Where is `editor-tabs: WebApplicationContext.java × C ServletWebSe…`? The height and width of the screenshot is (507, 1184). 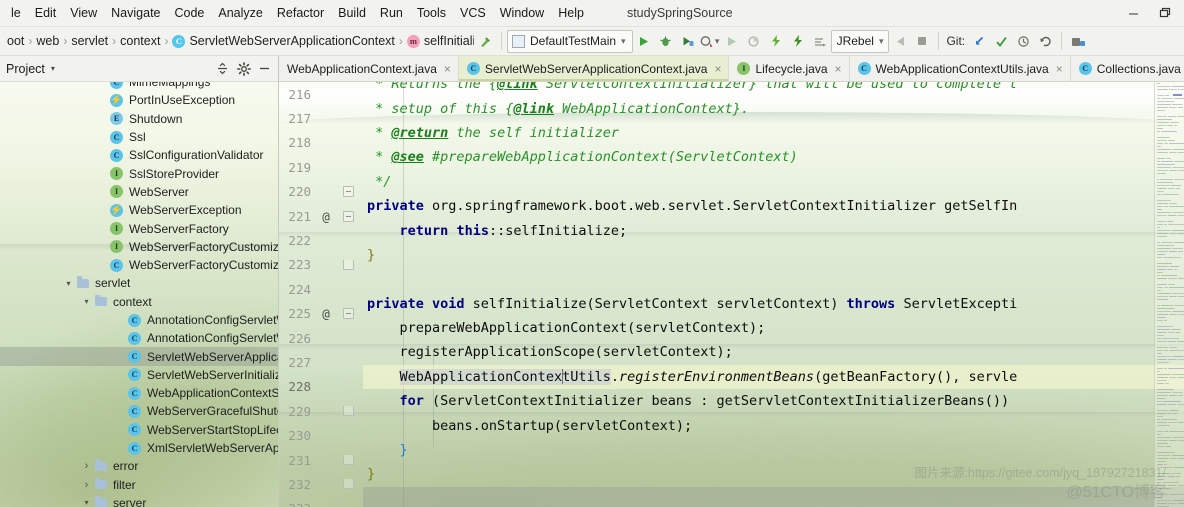 editor-tabs: WebApplicationContext.java × C ServletWebSe… is located at coordinates (731, 69).